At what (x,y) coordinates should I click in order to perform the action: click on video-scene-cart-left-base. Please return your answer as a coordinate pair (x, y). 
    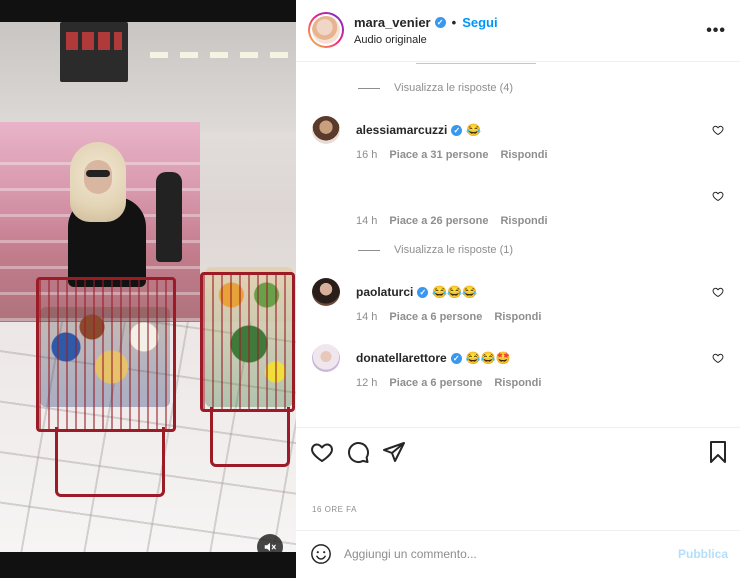
    Looking at the image, I should click on (110, 462).